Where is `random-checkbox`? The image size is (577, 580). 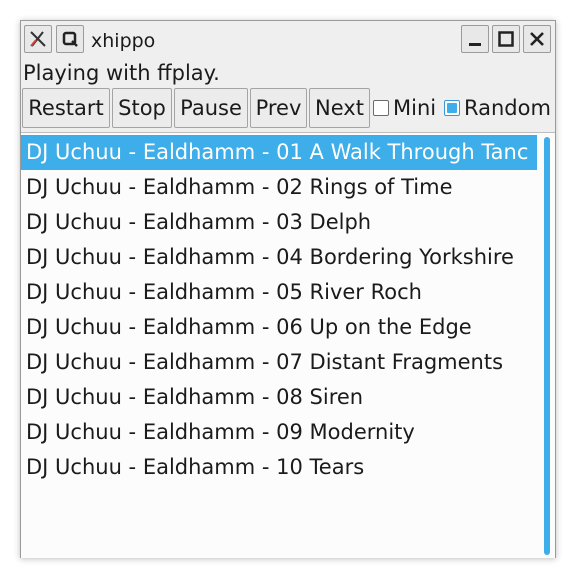 random-checkbox is located at coordinates (452, 108).